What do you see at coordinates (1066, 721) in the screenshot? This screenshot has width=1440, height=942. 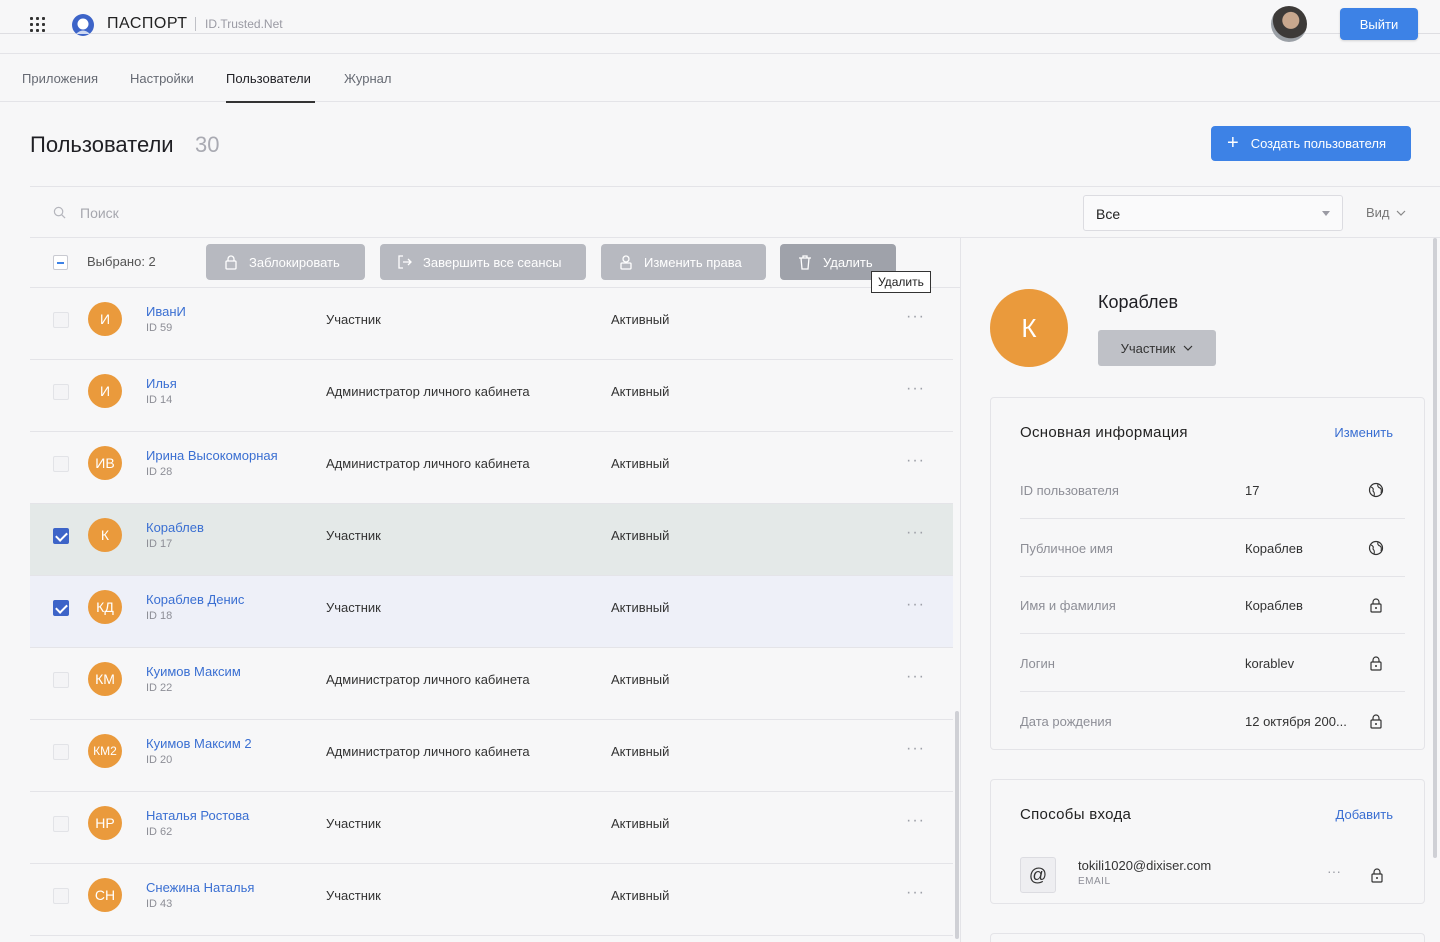 I see `info-label: Дата рождения` at bounding box center [1066, 721].